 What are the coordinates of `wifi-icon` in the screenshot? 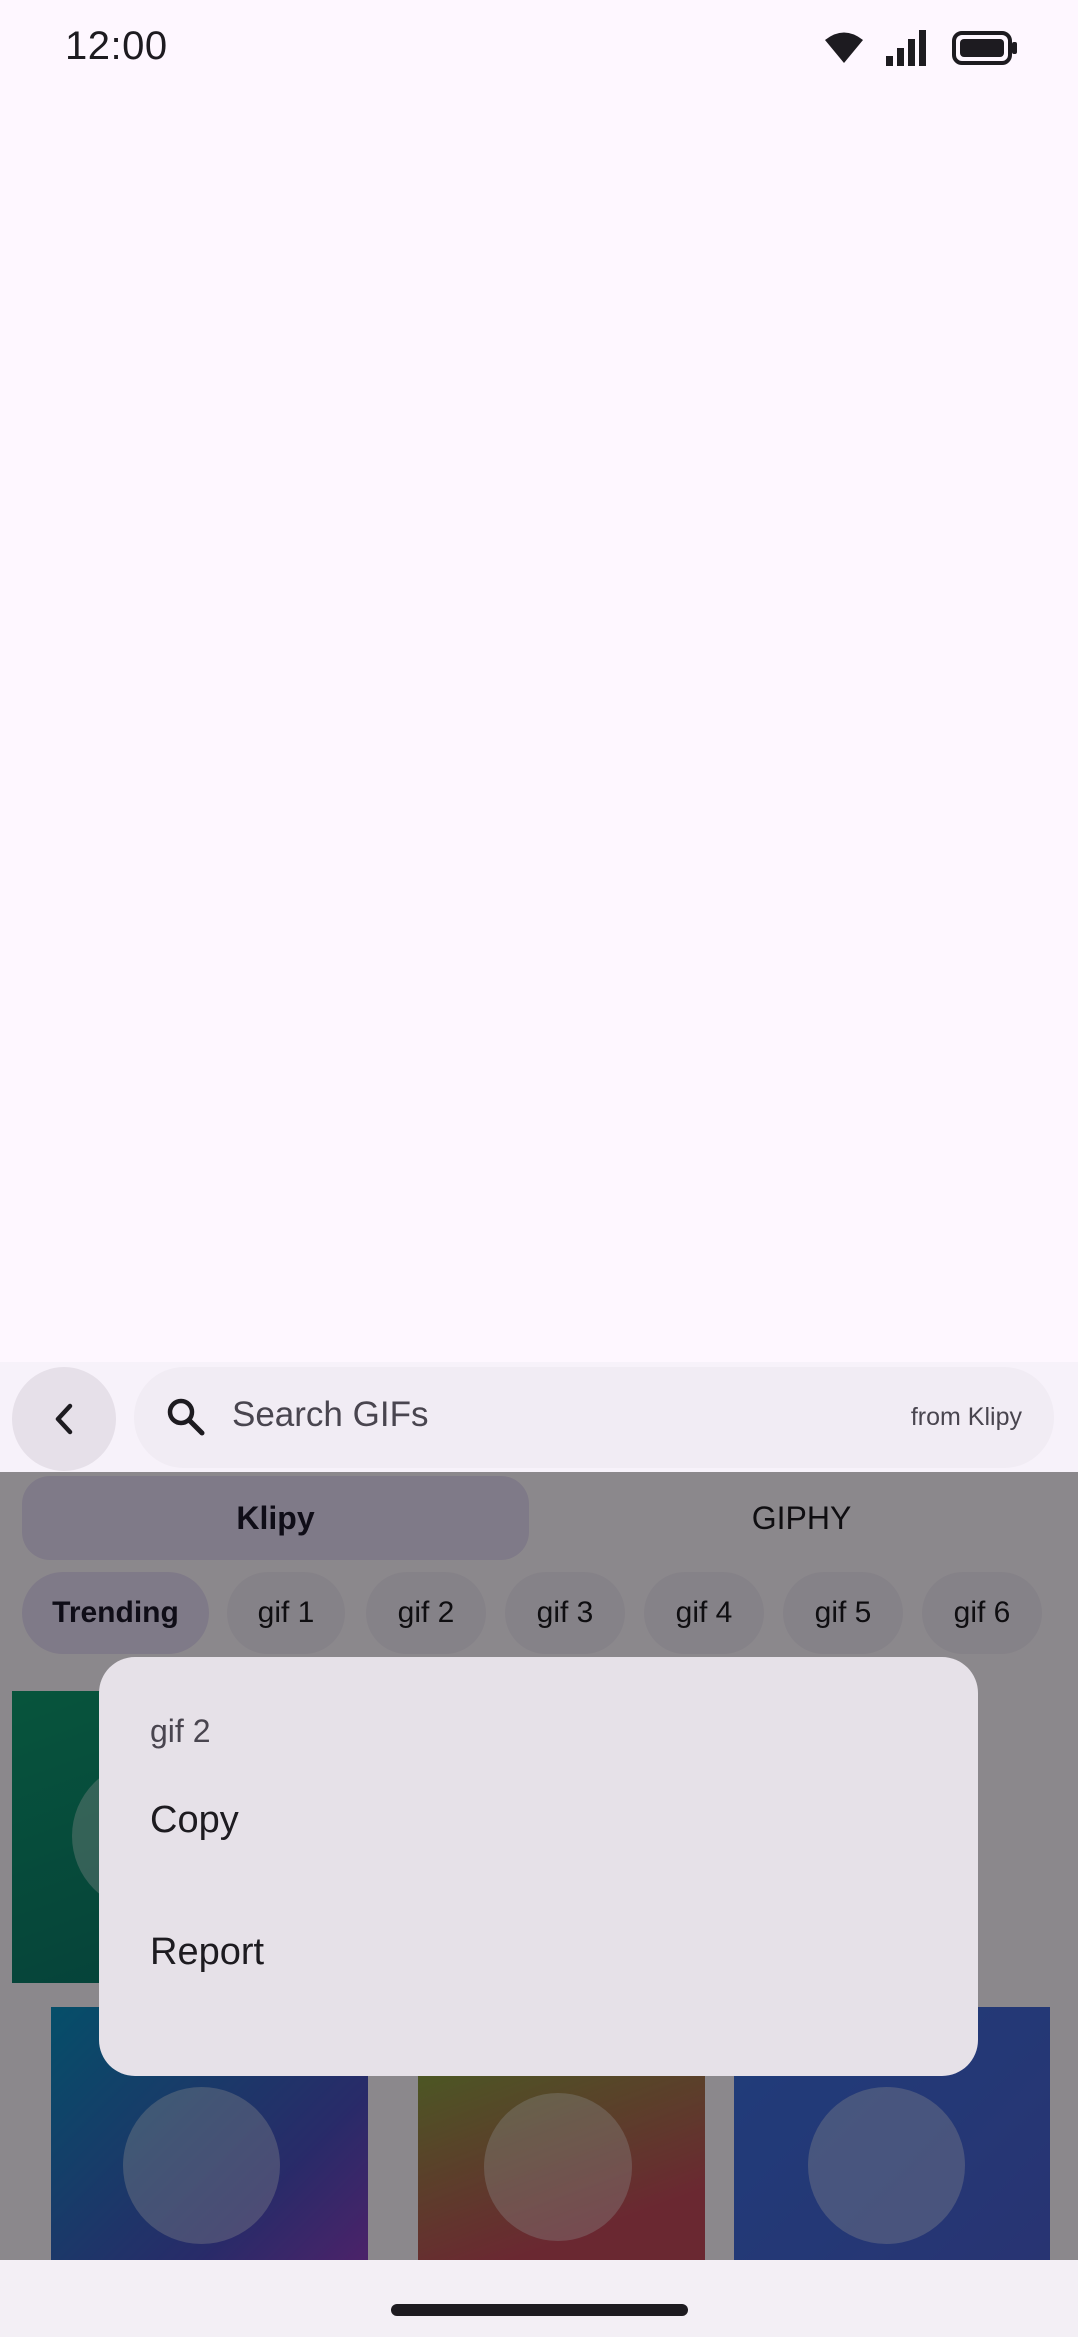 It's located at (844, 47).